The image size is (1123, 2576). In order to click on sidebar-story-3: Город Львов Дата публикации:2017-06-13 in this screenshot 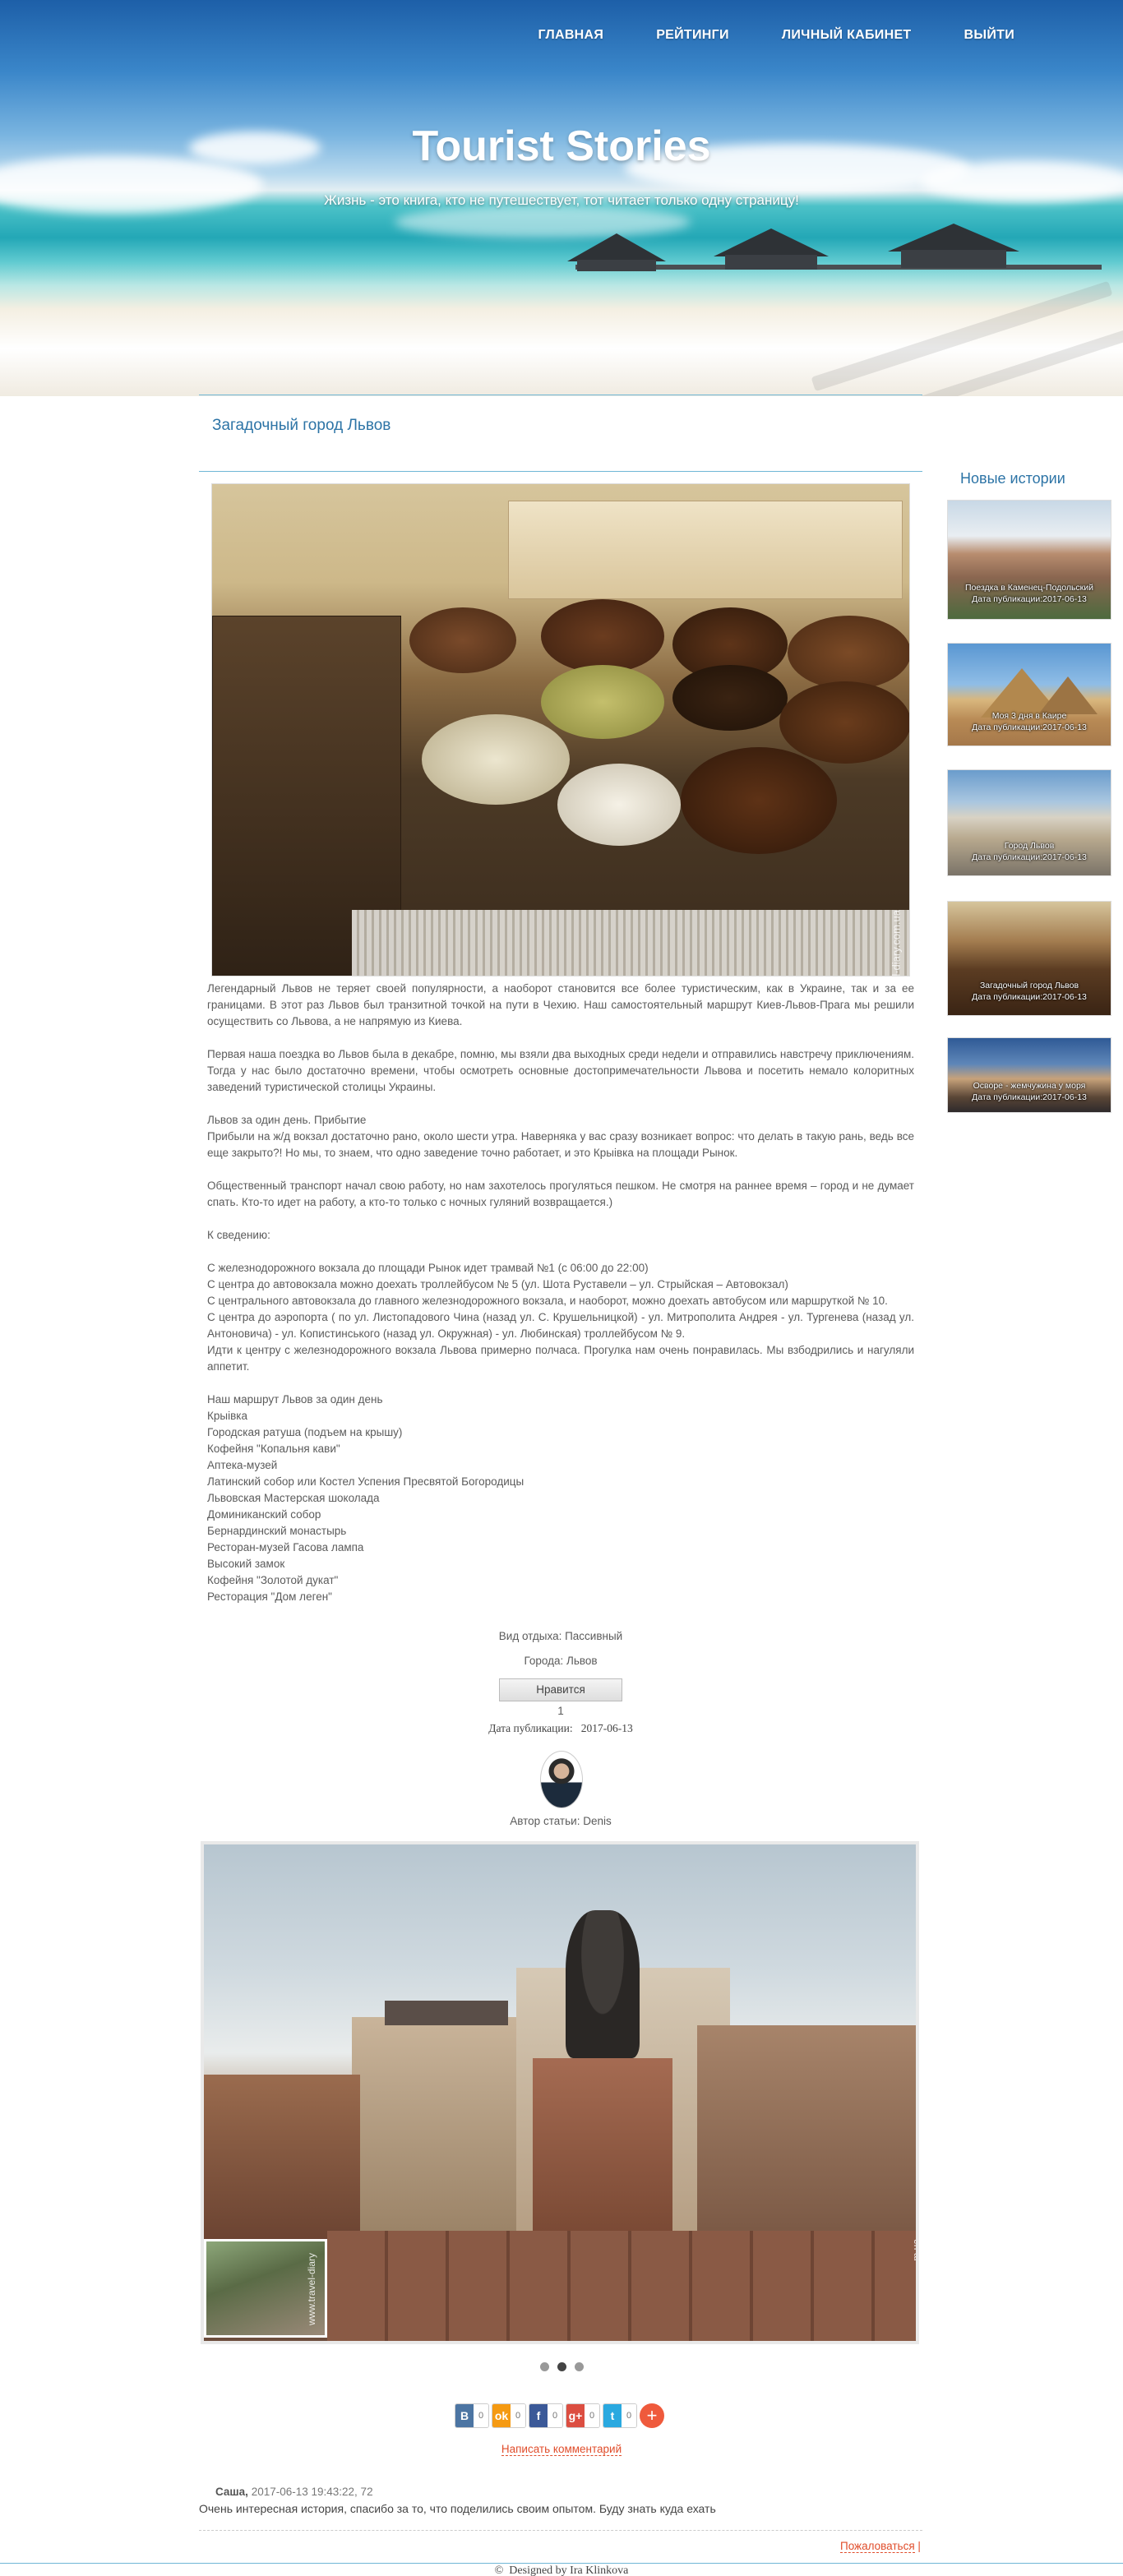, I will do `click(1029, 822)`.